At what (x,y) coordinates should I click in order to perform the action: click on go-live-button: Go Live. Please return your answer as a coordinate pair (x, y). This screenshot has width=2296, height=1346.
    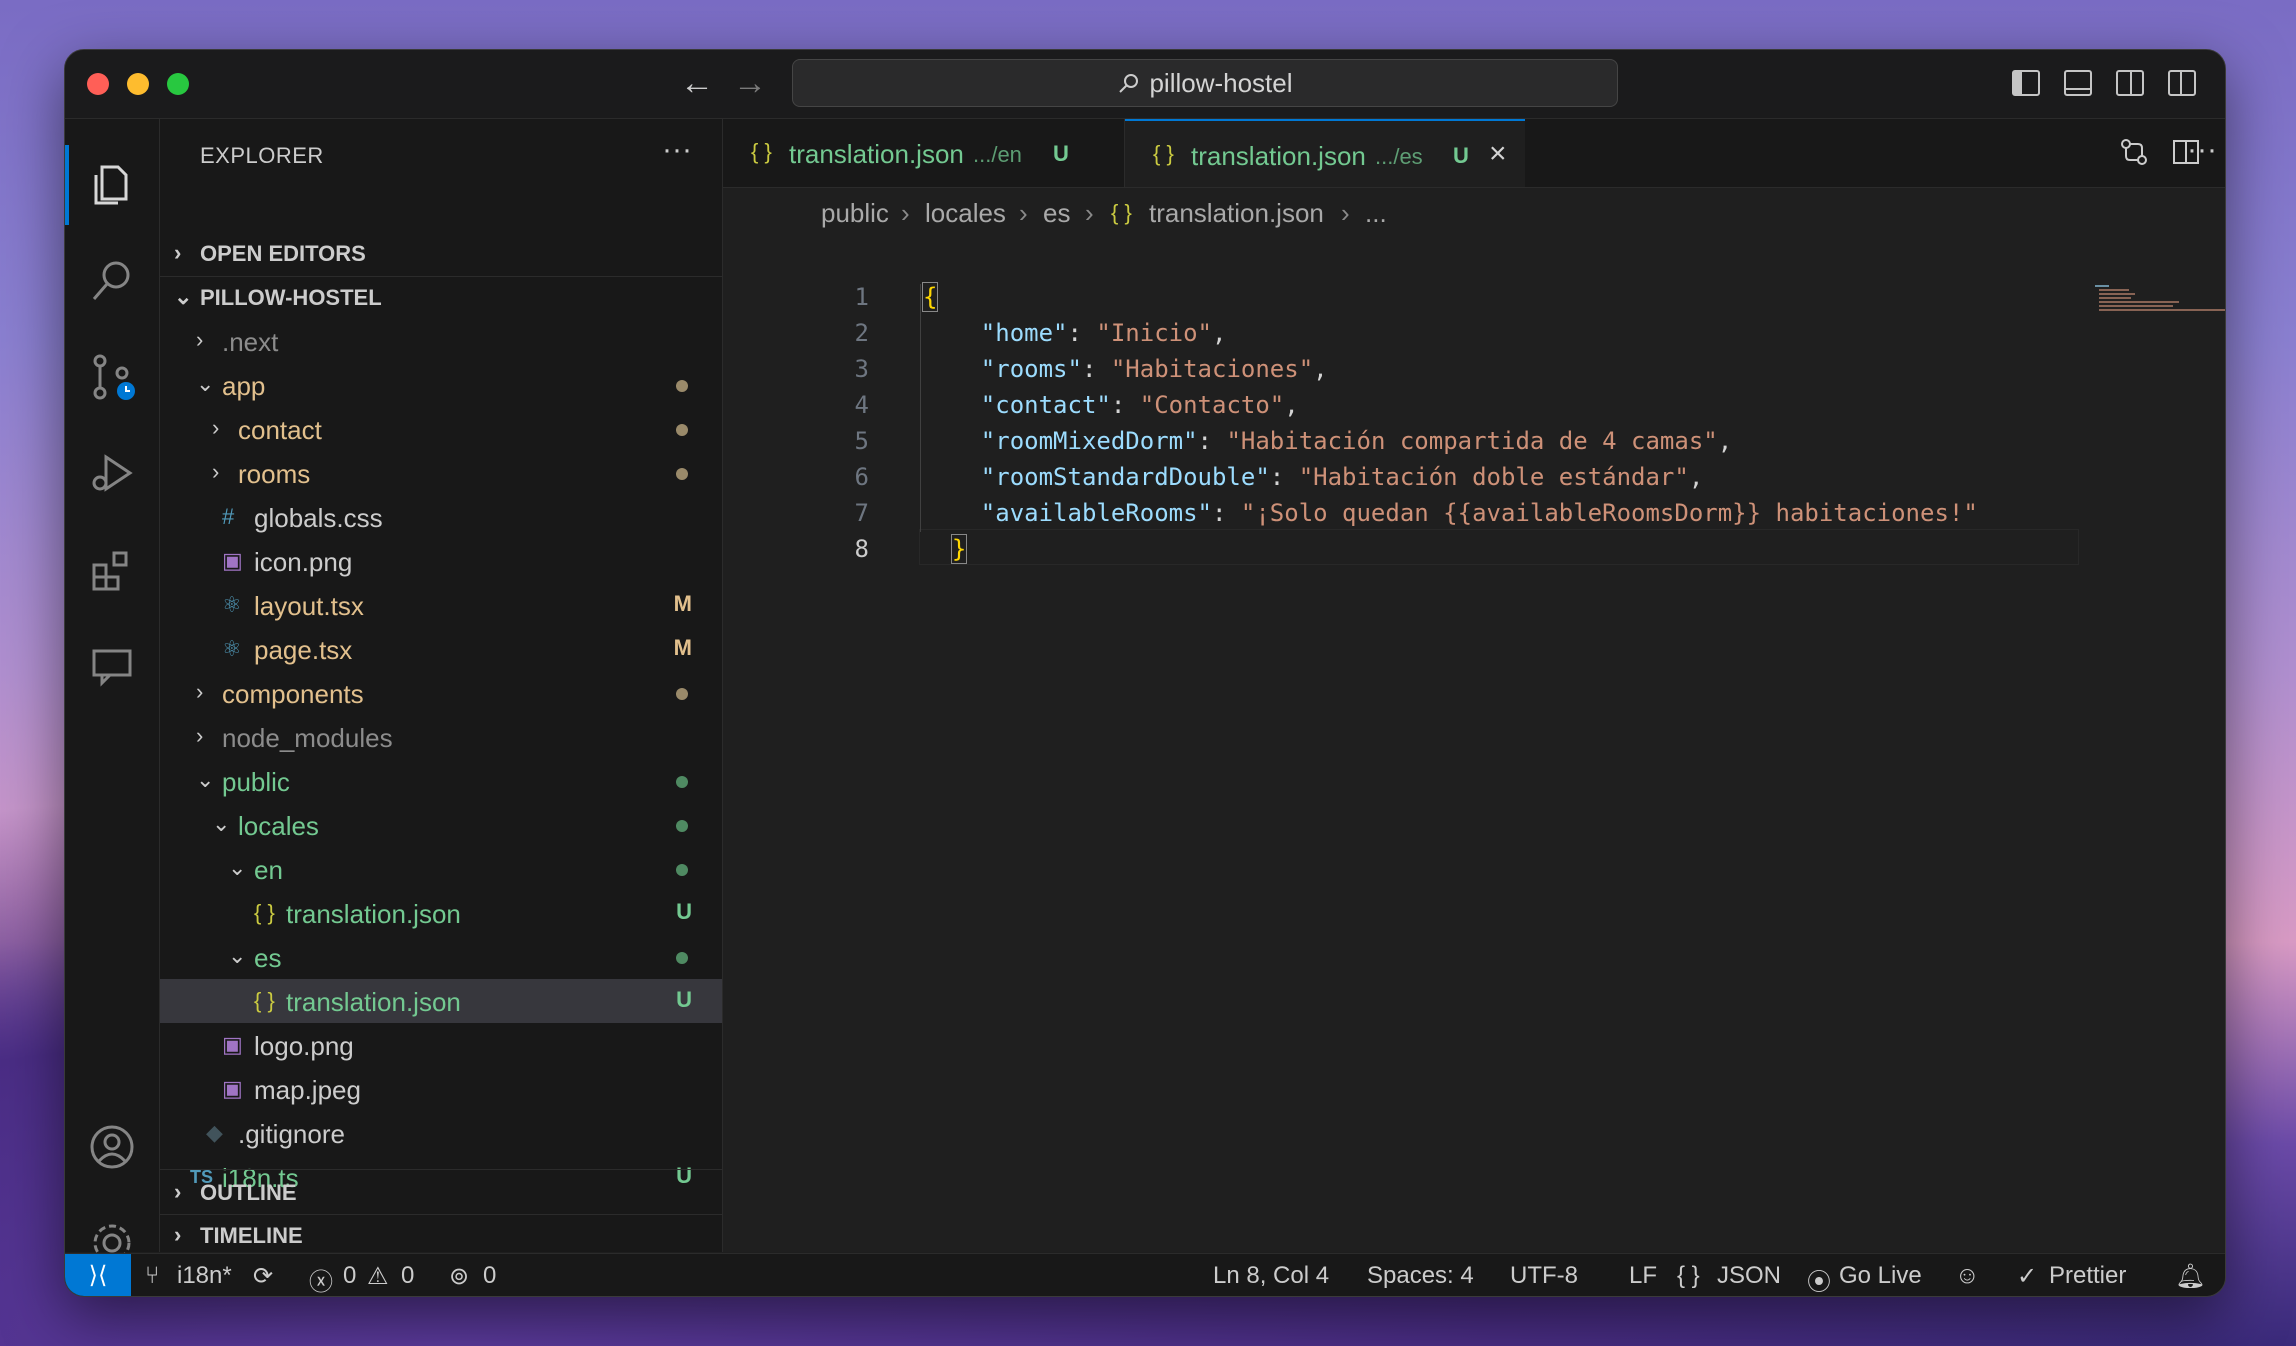
    Looking at the image, I should click on (1880, 1276).